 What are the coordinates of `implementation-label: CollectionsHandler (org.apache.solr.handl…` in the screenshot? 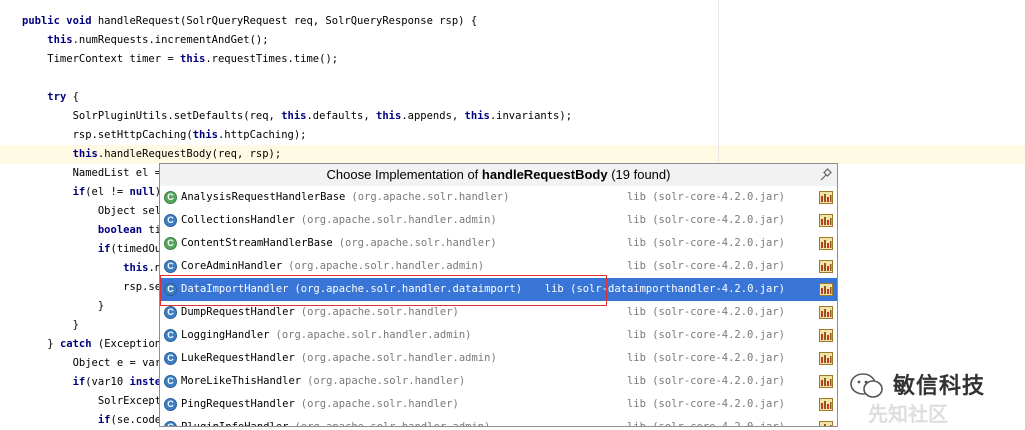 It's located at (339, 220).